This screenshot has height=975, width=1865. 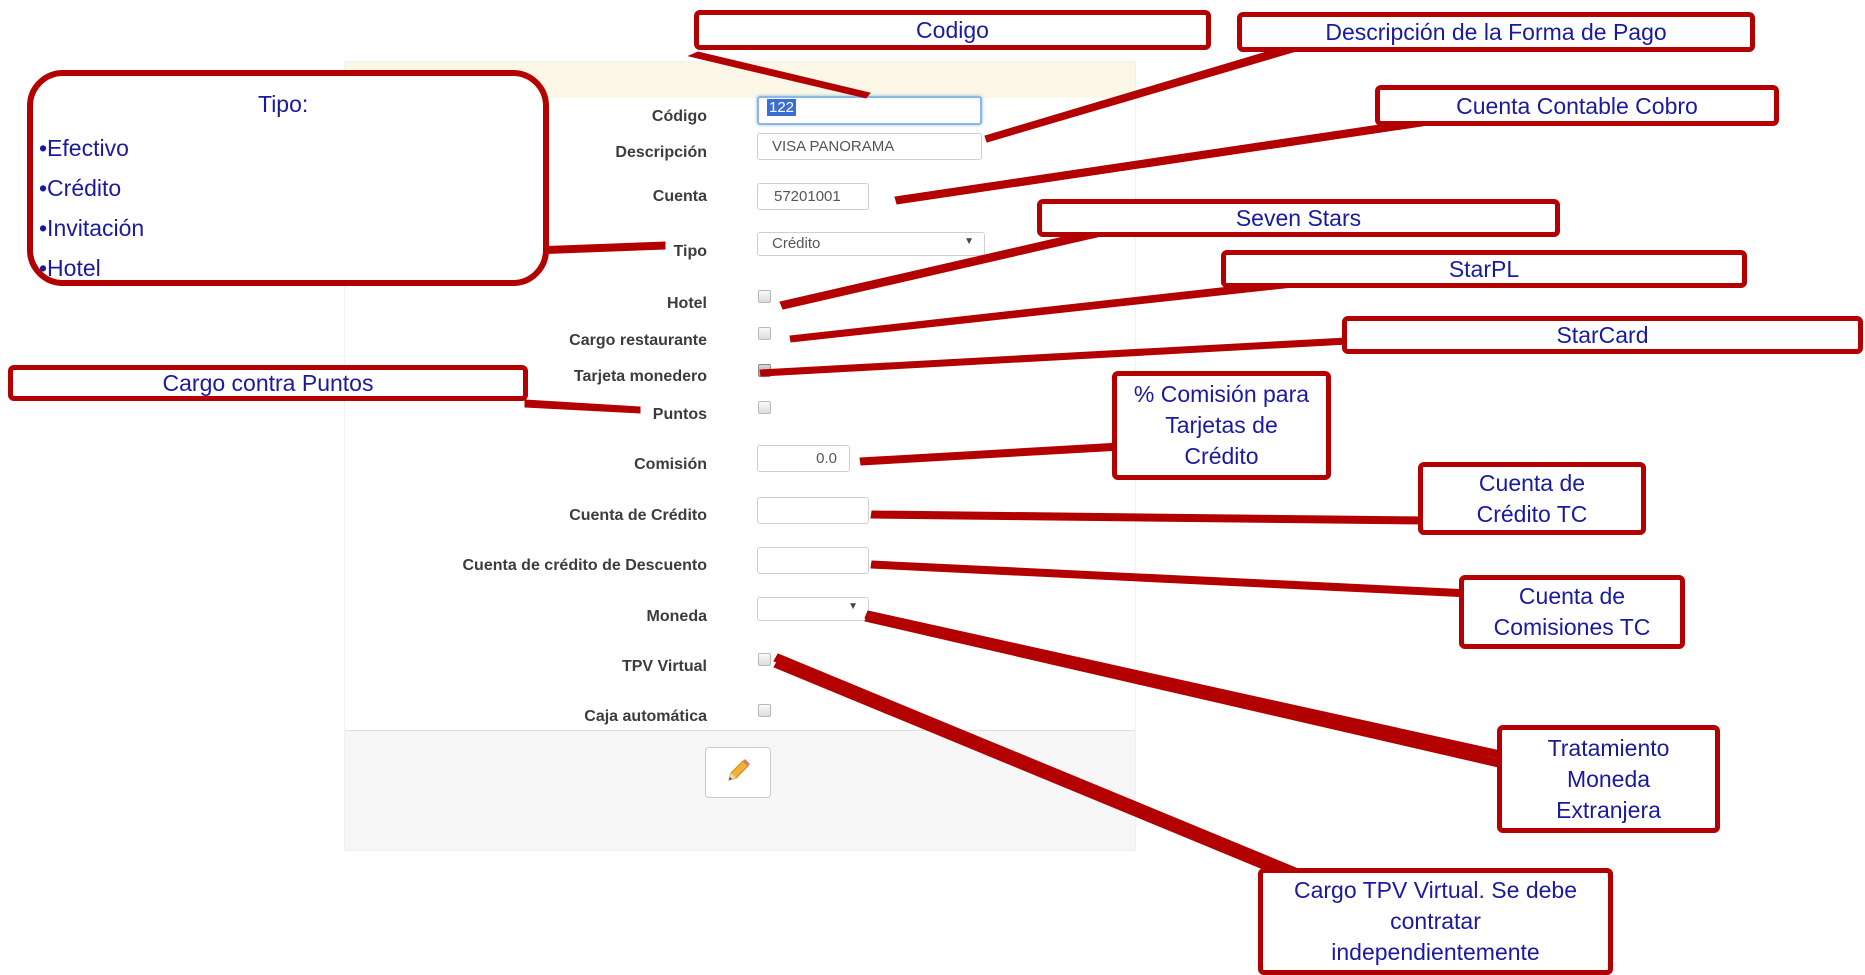 What do you see at coordinates (1496, 32) in the screenshot?
I see `descripcion-callout: Descripción de la Forma de Pago` at bounding box center [1496, 32].